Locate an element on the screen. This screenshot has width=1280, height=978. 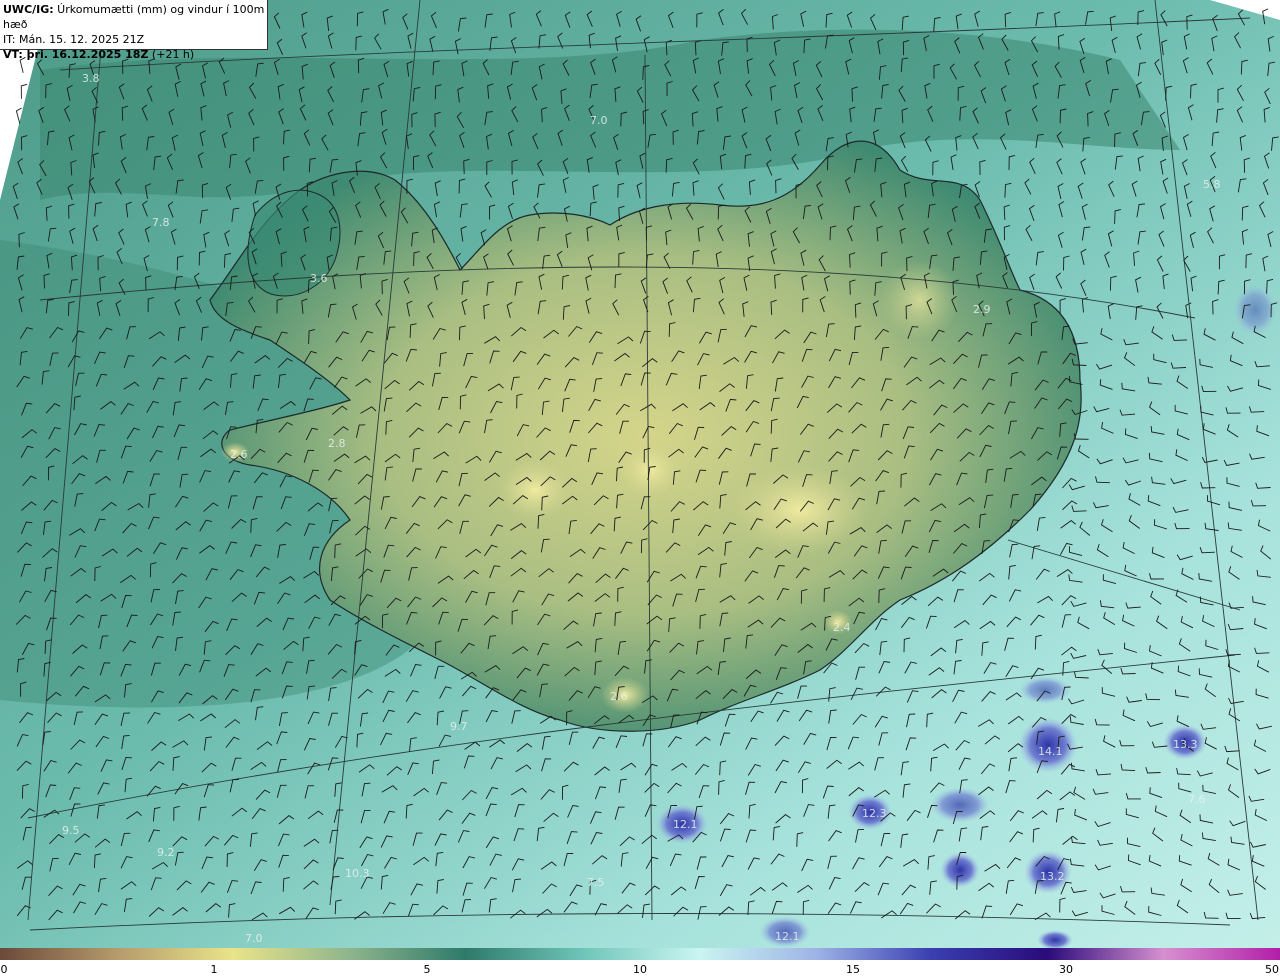
valid-time: VT: þri. 16.12.2025 18Z is located at coordinates (76, 54).